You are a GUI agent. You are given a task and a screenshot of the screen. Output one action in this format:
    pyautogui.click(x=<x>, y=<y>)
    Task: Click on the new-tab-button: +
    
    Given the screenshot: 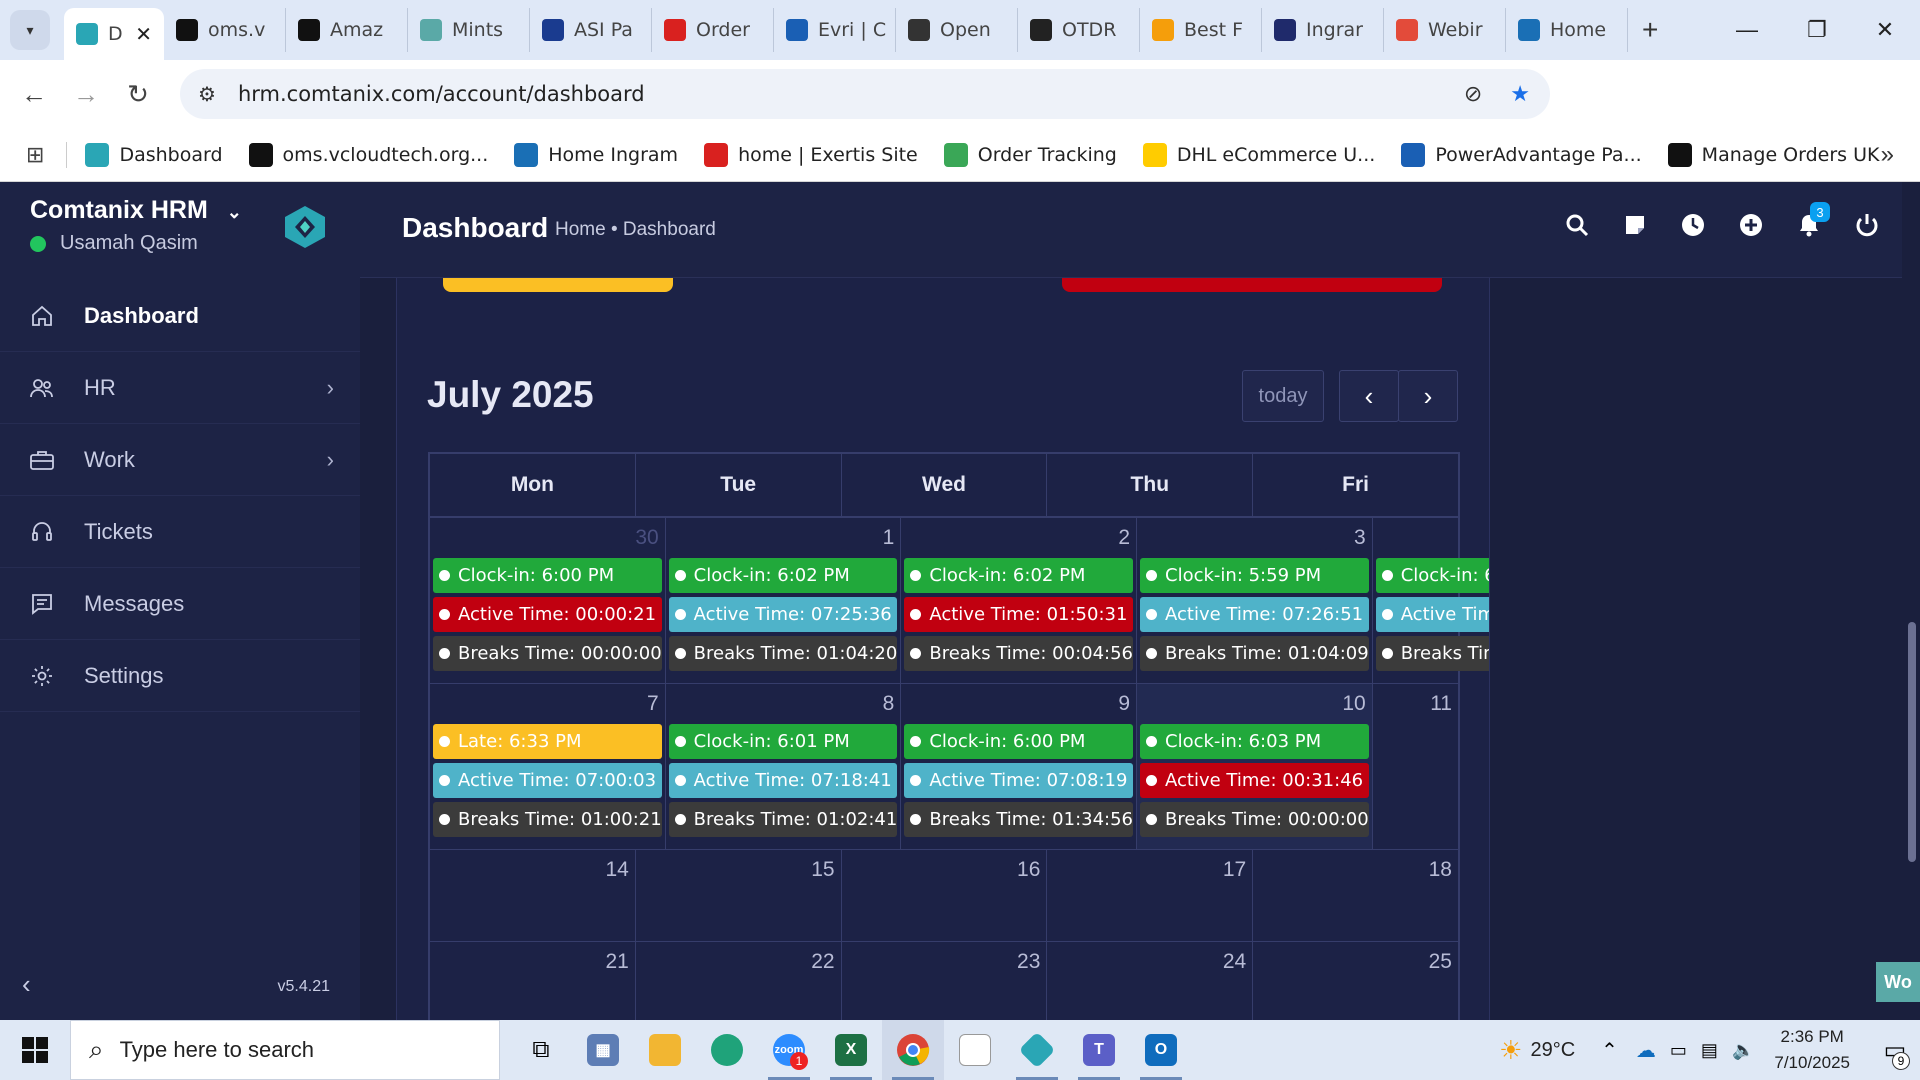 What is the action you would take?
    pyautogui.click(x=1650, y=30)
    